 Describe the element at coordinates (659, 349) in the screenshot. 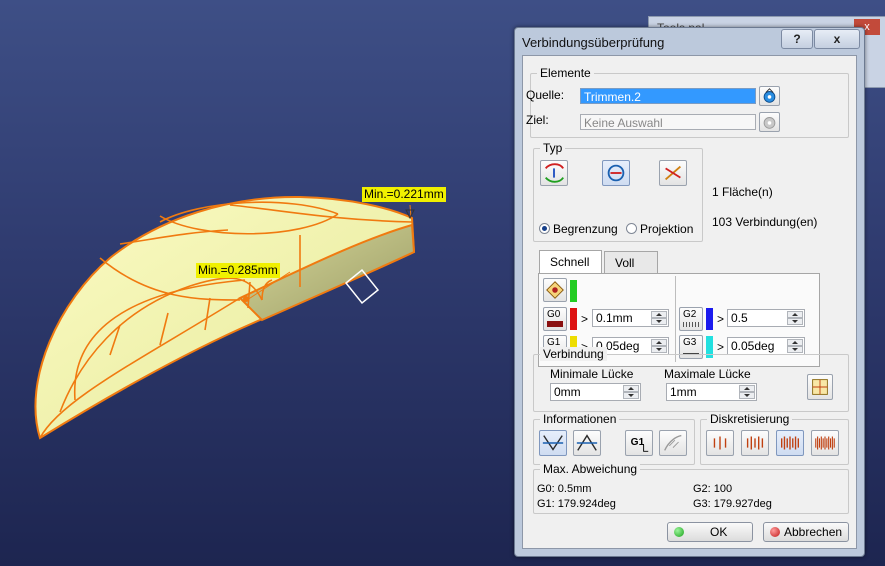

I see `g1-down-arrow-icon` at that location.